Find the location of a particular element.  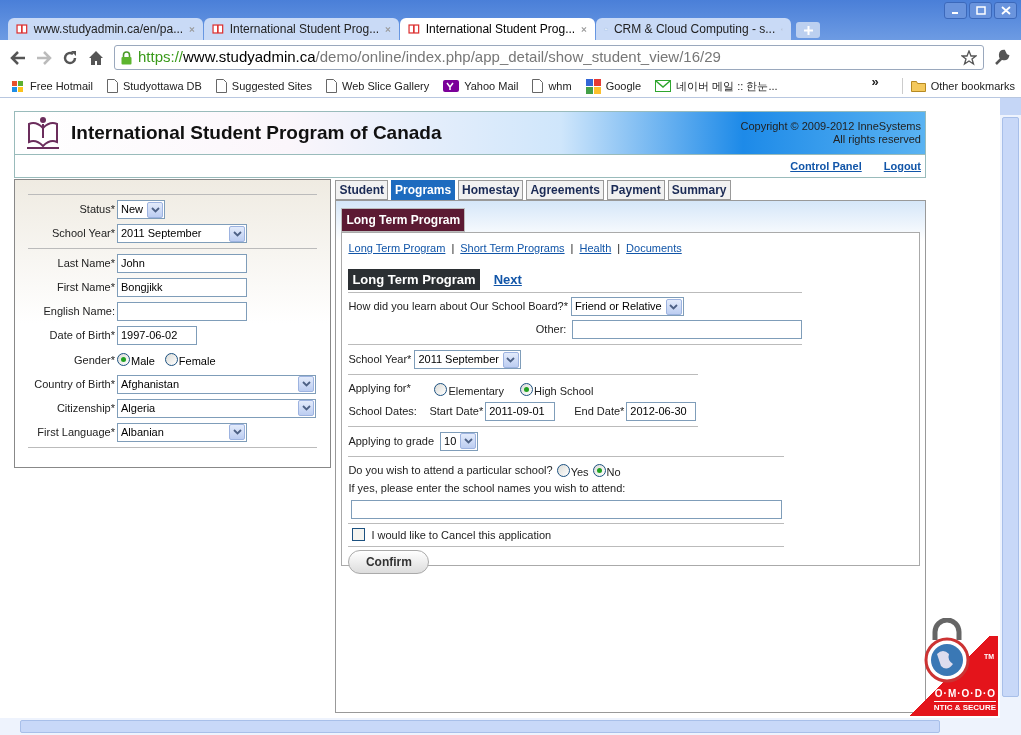

address-bar: https://www.studyadmin.ca/demo/online/index.php/app_detail/show_student_view/16/29 is located at coordinates (549, 57).